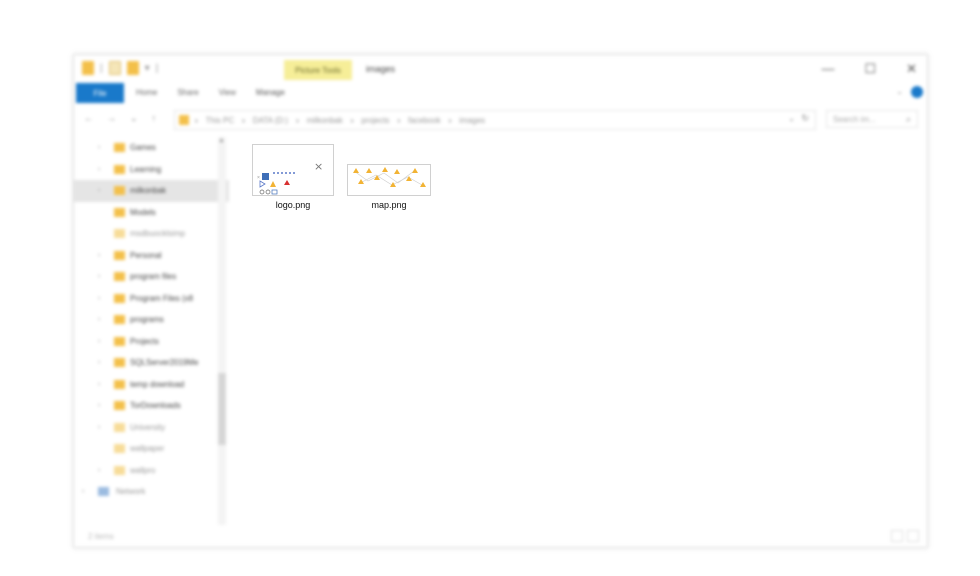  I want to click on sidebar-item-label: SQLServer2019Me, so click(164, 363).